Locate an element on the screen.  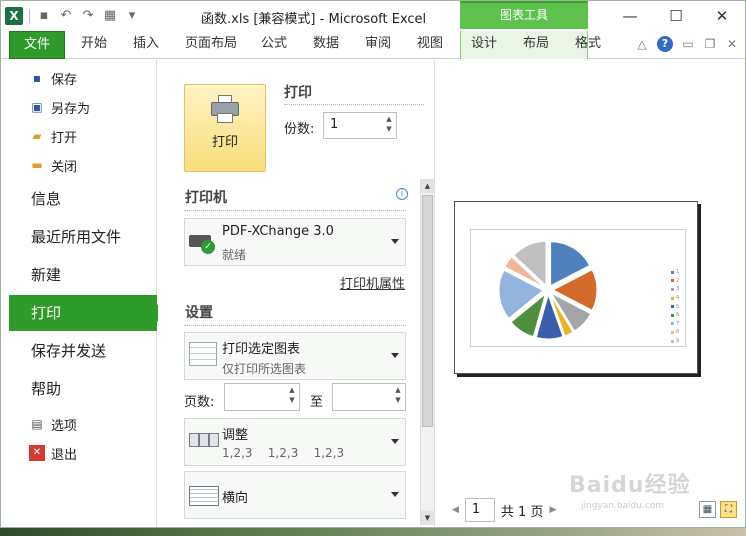
show-margins-icon: ▦ is located at coordinates (707, 509).